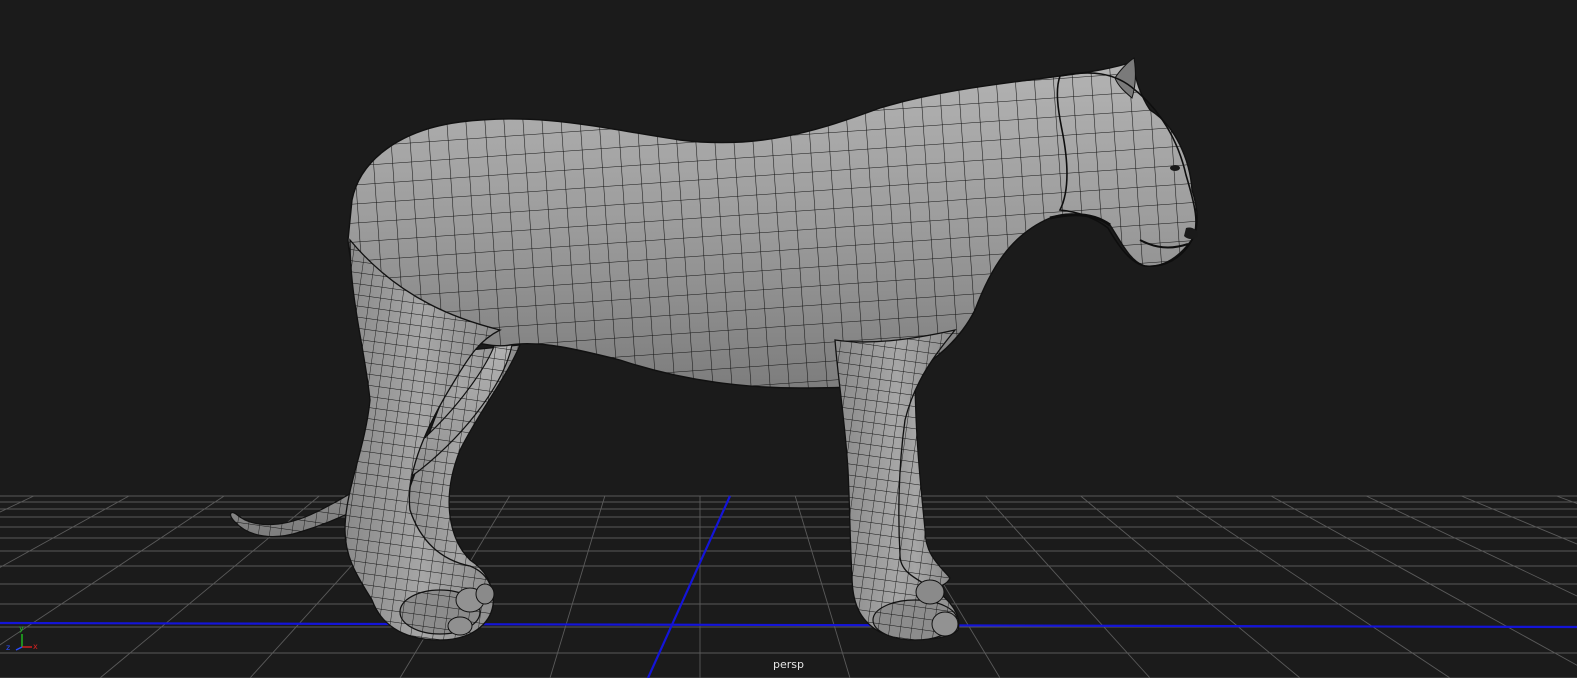 This screenshot has height=678, width=1577. I want to click on gizmo-y-label: y, so click(21, 628).